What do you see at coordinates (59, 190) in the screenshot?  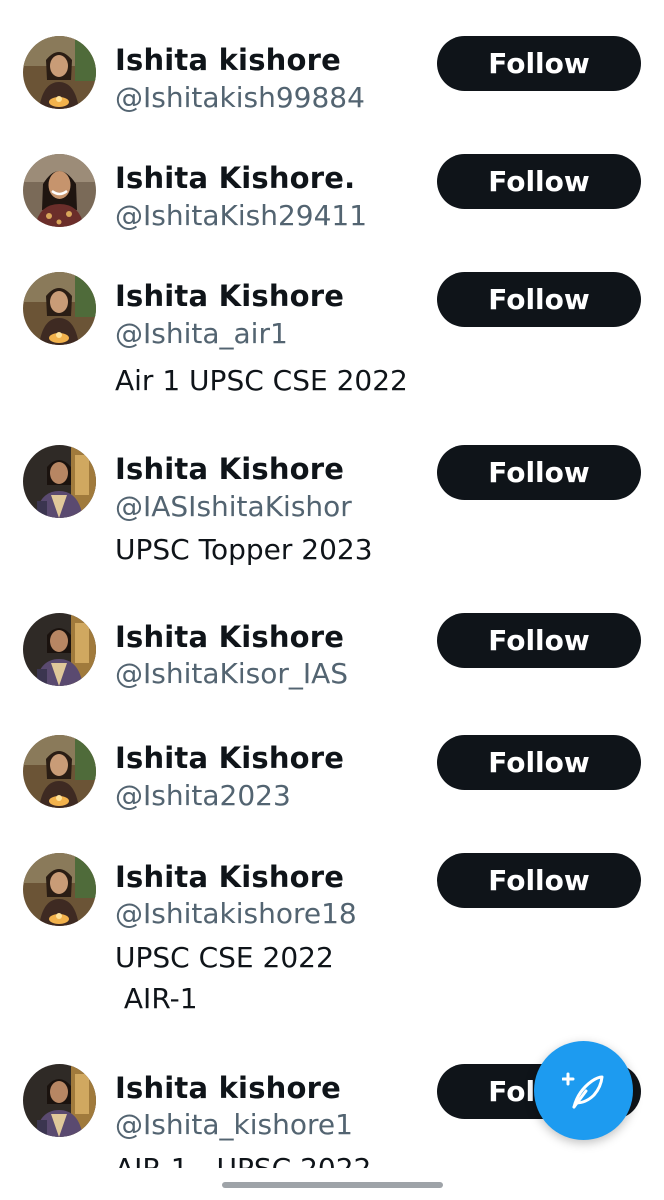 I see `avatar-smiling-icon` at bounding box center [59, 190].